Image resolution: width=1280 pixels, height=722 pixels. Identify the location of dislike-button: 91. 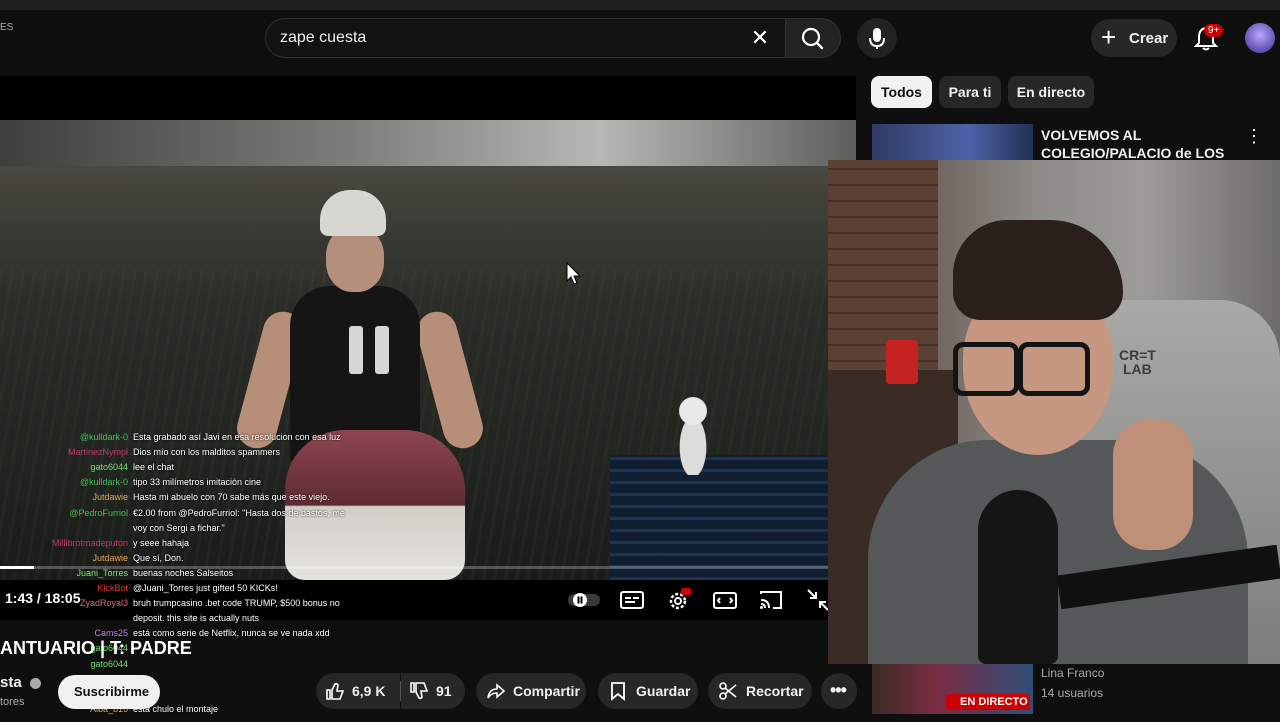
(433, 691).